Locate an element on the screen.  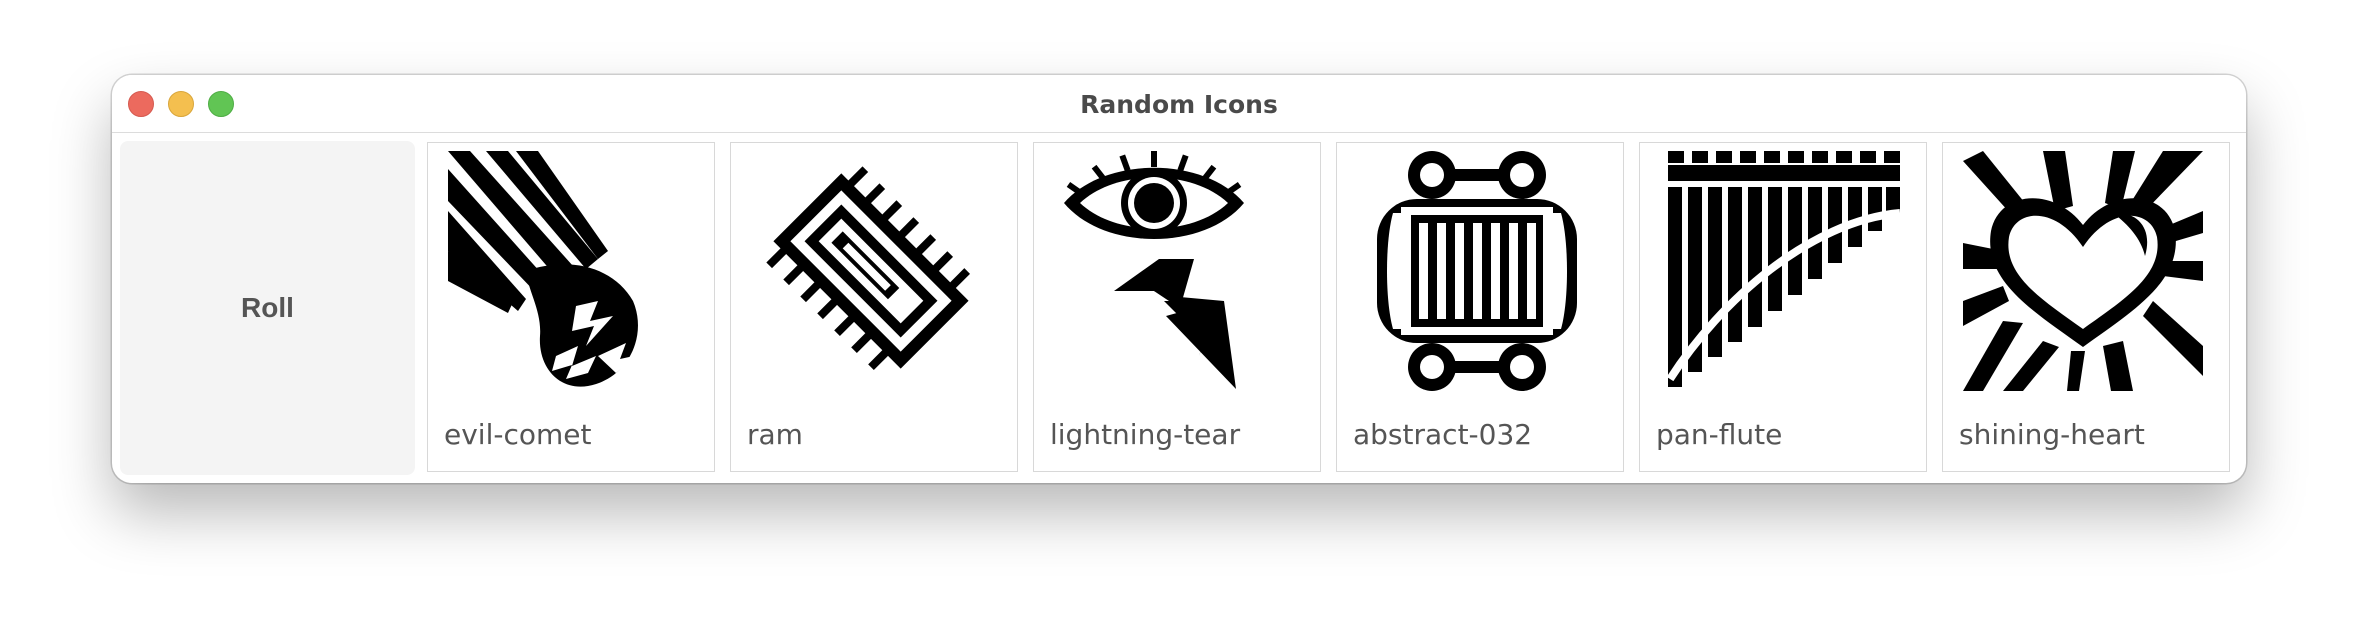
roll-button-label: Roll is located at coordinates (267, 307).